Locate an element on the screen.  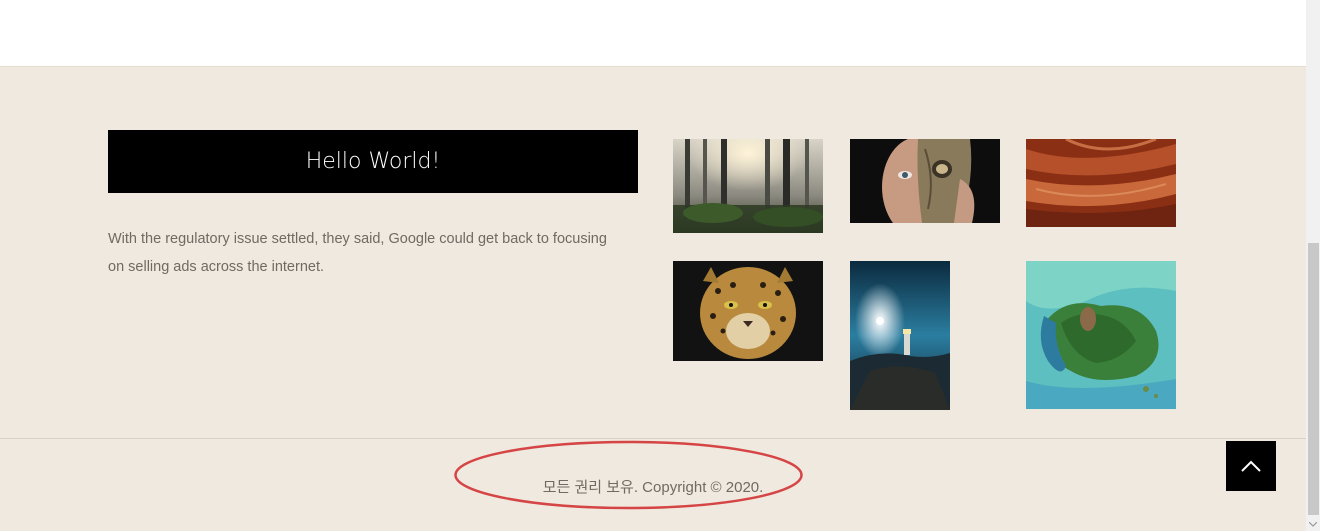
chevron-up-icon is located at coordinates (1251, 466).